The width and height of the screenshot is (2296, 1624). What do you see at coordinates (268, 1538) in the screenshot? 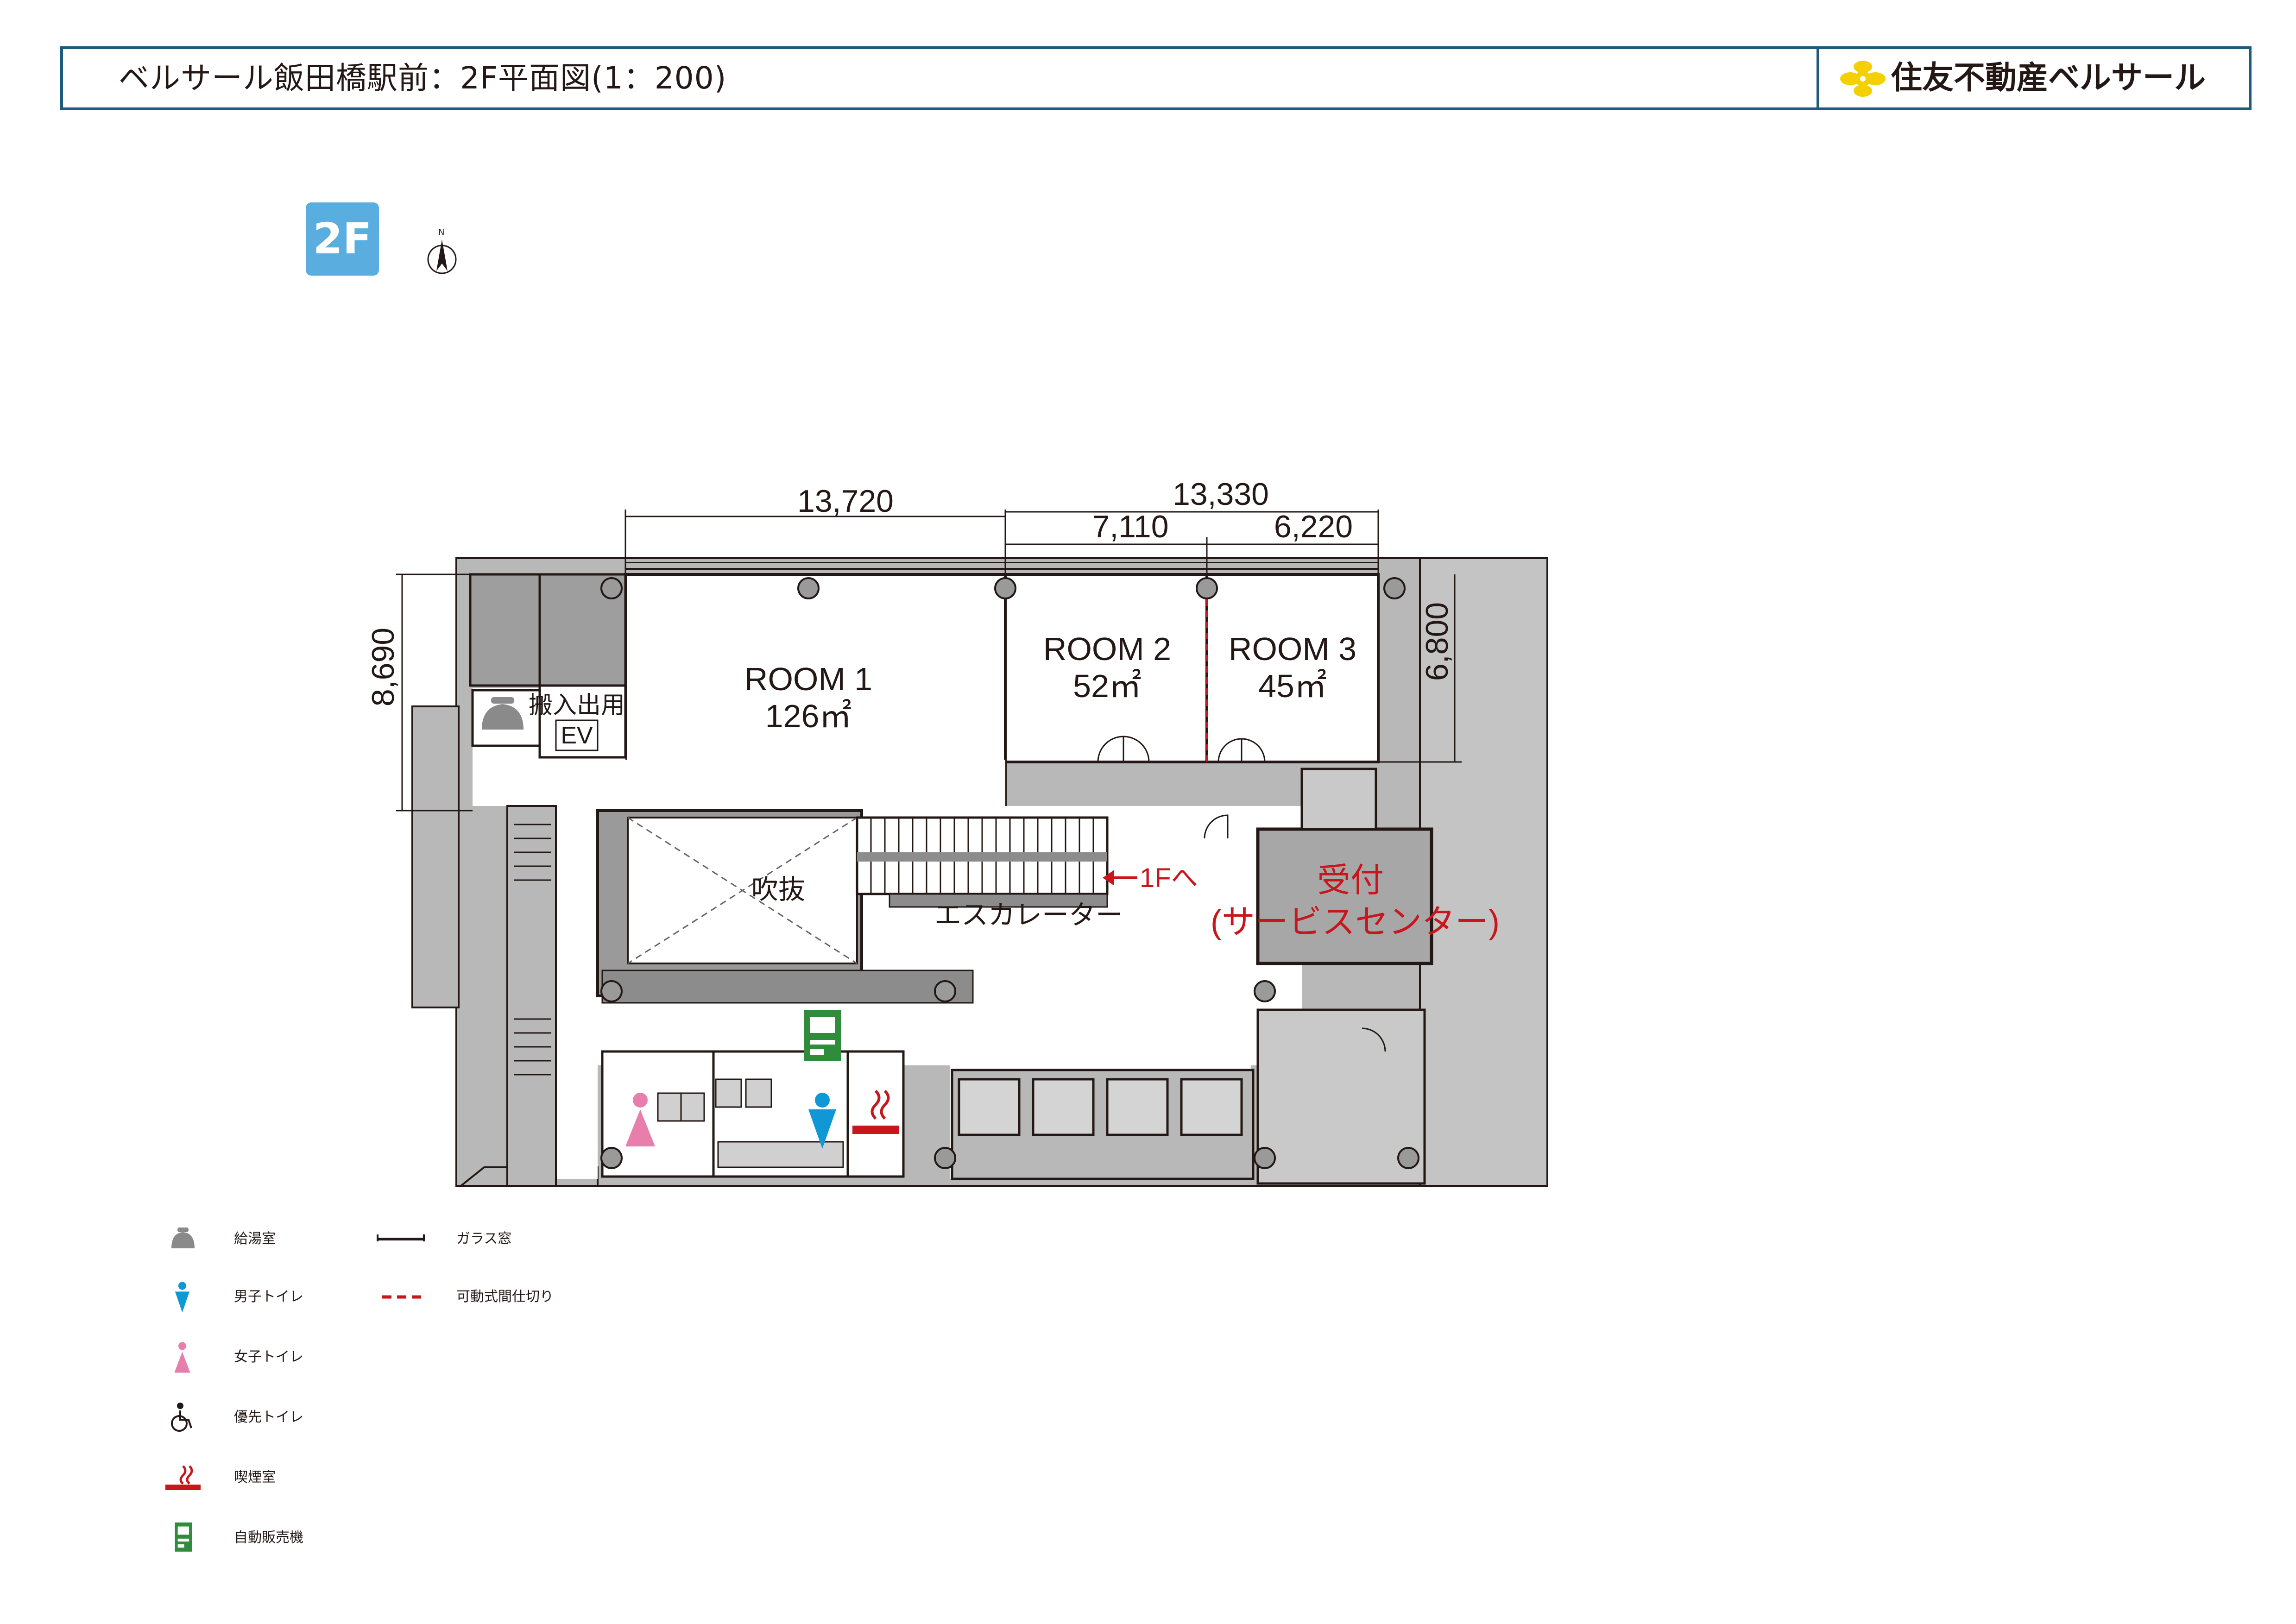
I see `legend-label: 自動販売機` at bounding box center [268, 1538].